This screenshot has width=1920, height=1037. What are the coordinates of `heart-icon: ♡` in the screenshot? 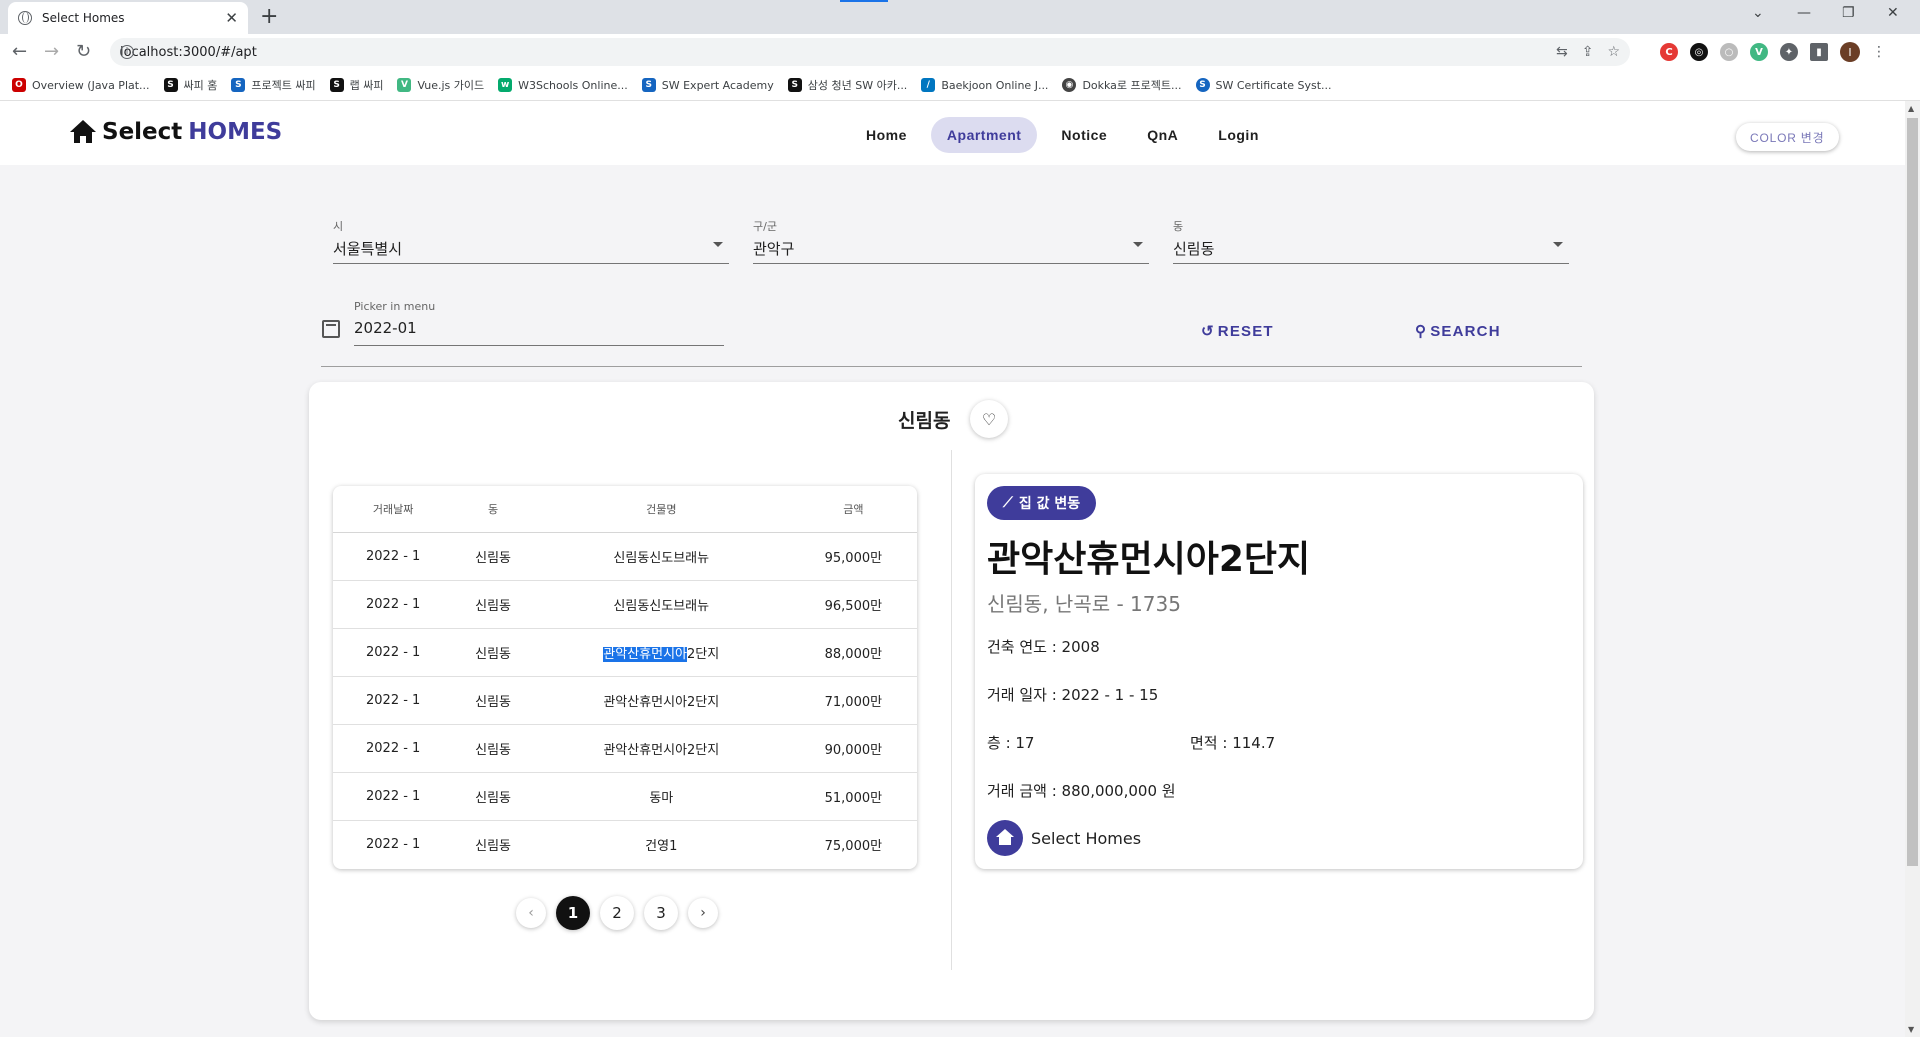 It's located at (989, 419).